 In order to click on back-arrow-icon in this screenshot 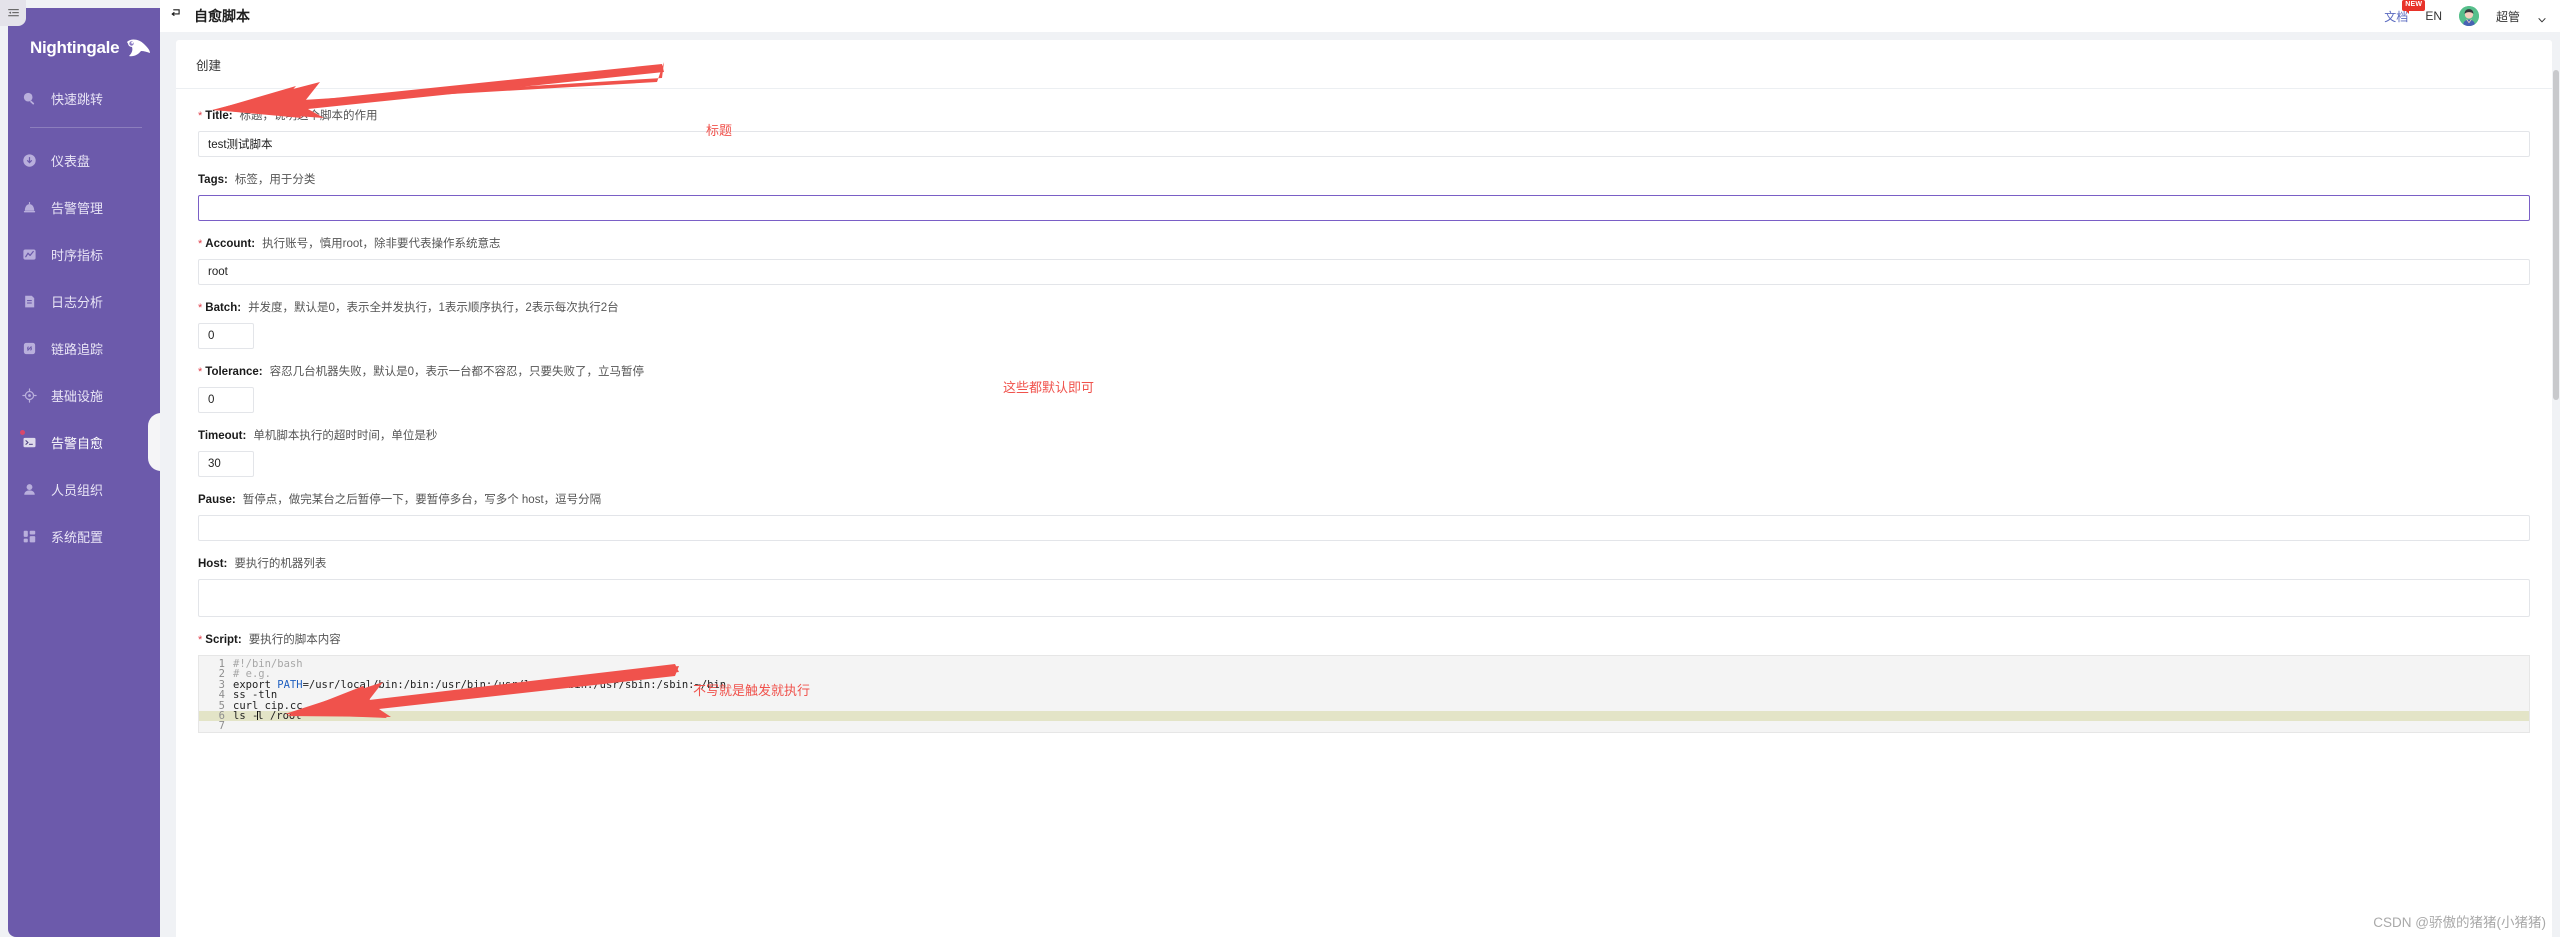, I will do `click(176, 16)`.